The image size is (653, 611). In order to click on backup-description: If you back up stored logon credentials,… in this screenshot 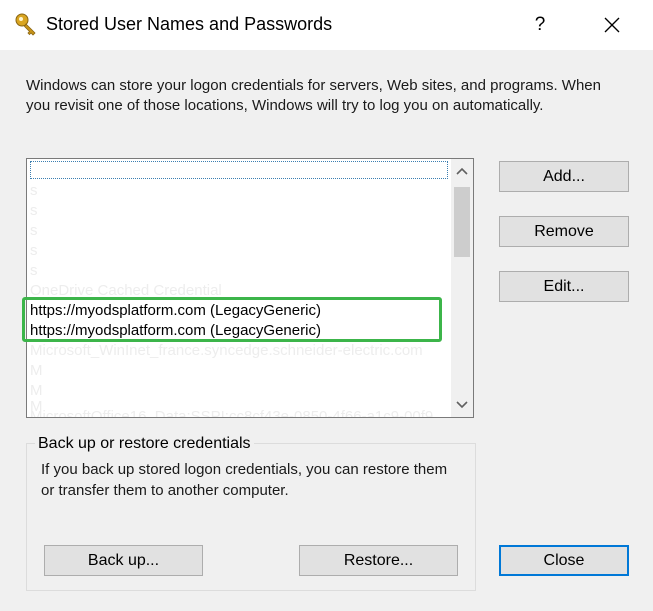, I will do `click(244, 480)`.